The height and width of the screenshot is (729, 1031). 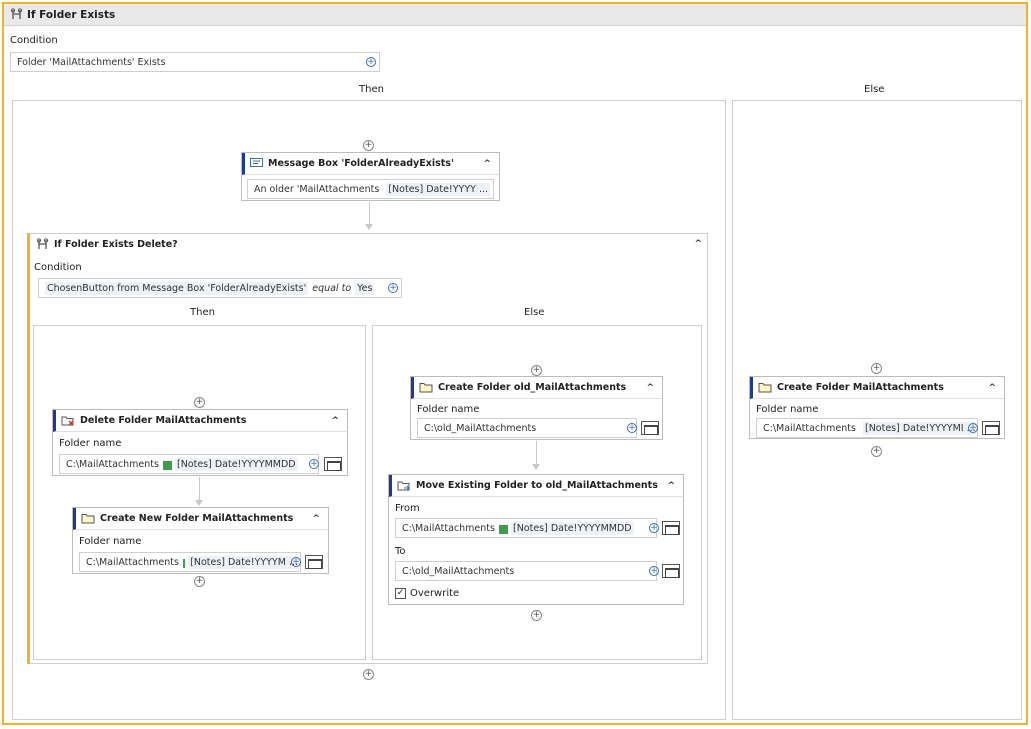 What do you see at coordinates (371, 89) in the screenshot?
I see `outer-then-label: Then` at bounding box center [371, 89].